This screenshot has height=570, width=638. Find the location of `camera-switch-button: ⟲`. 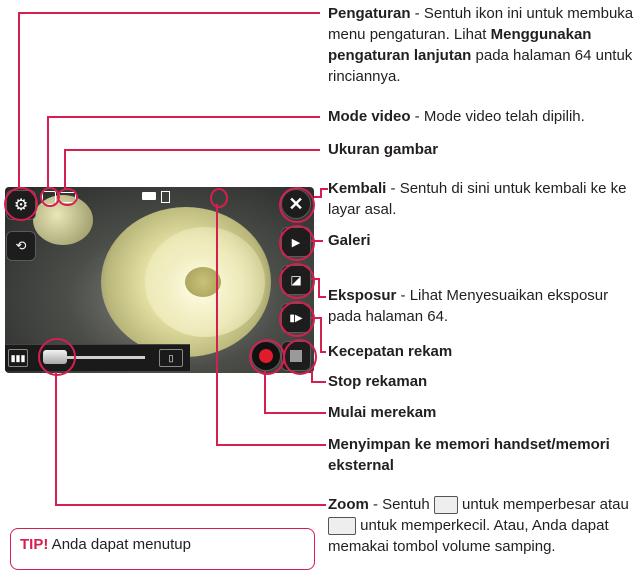

camera-switch-button: ⟲ is located at coordinates (21, 246).